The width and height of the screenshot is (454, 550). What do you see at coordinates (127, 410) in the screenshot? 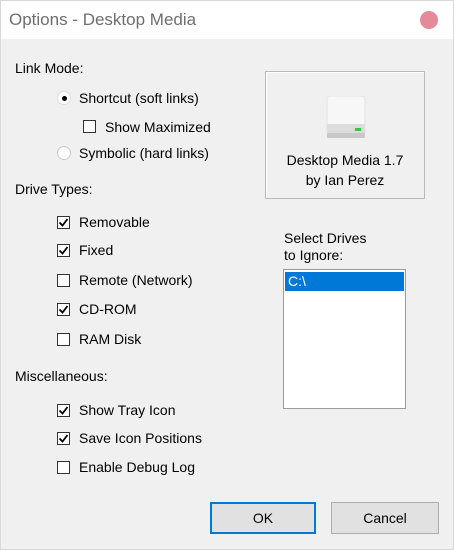
I see `show-tray-icon-label: Show Tray Icon` at bounding box center [127, 410].